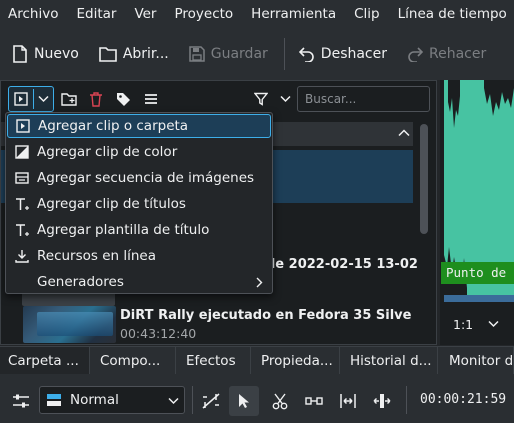 The width and height of the screenshot is (514, 423). What do you see at coordinates (22, 230) in the screenshot?
I see `title-template-icon` at bounding box center [22, 230].